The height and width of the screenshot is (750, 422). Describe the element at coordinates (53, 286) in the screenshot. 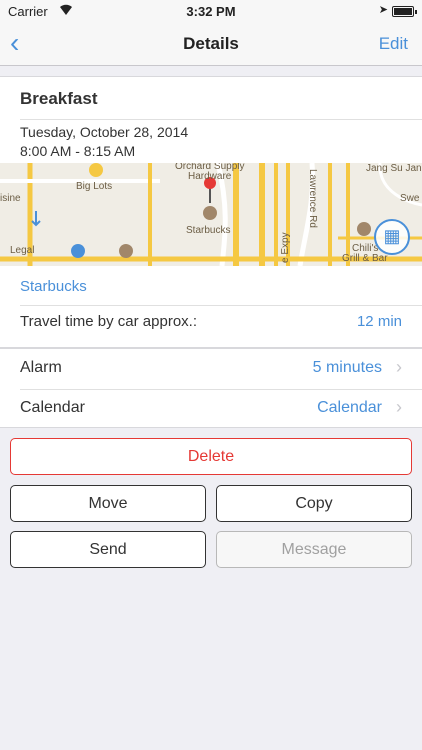

I see `event-location: Starbucks` at that location.